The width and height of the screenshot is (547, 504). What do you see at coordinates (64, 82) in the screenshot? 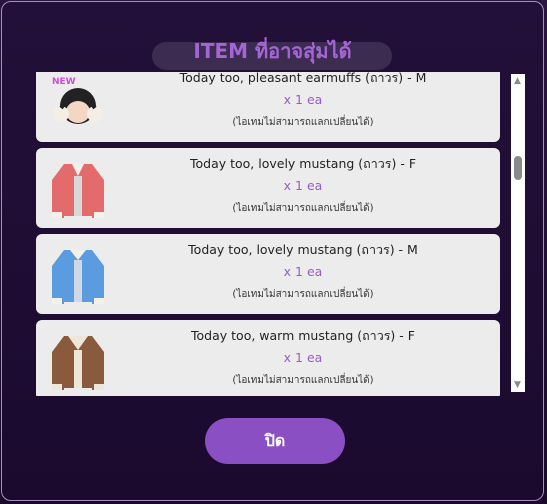
I see `new-badge: NEW` at bounding box center [64, 82].